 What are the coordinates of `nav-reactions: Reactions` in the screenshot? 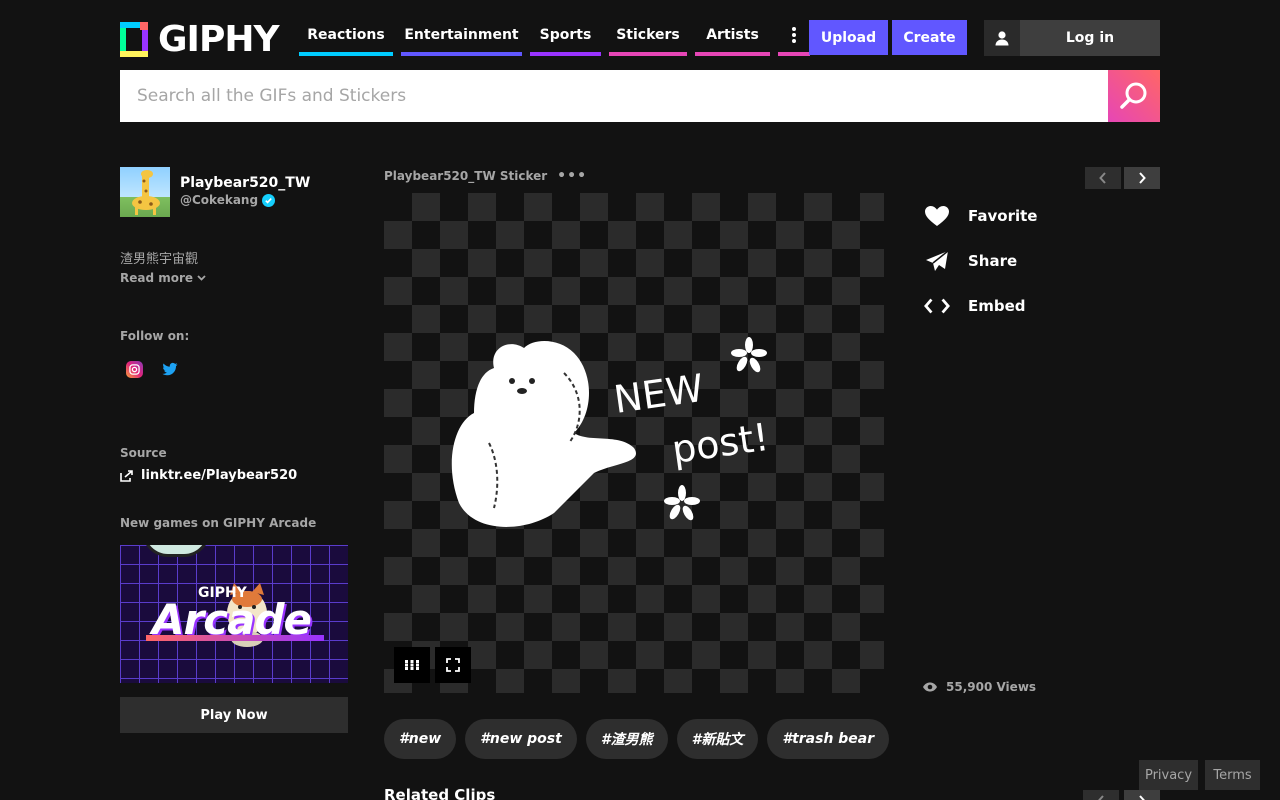 It's located at (346, 38).